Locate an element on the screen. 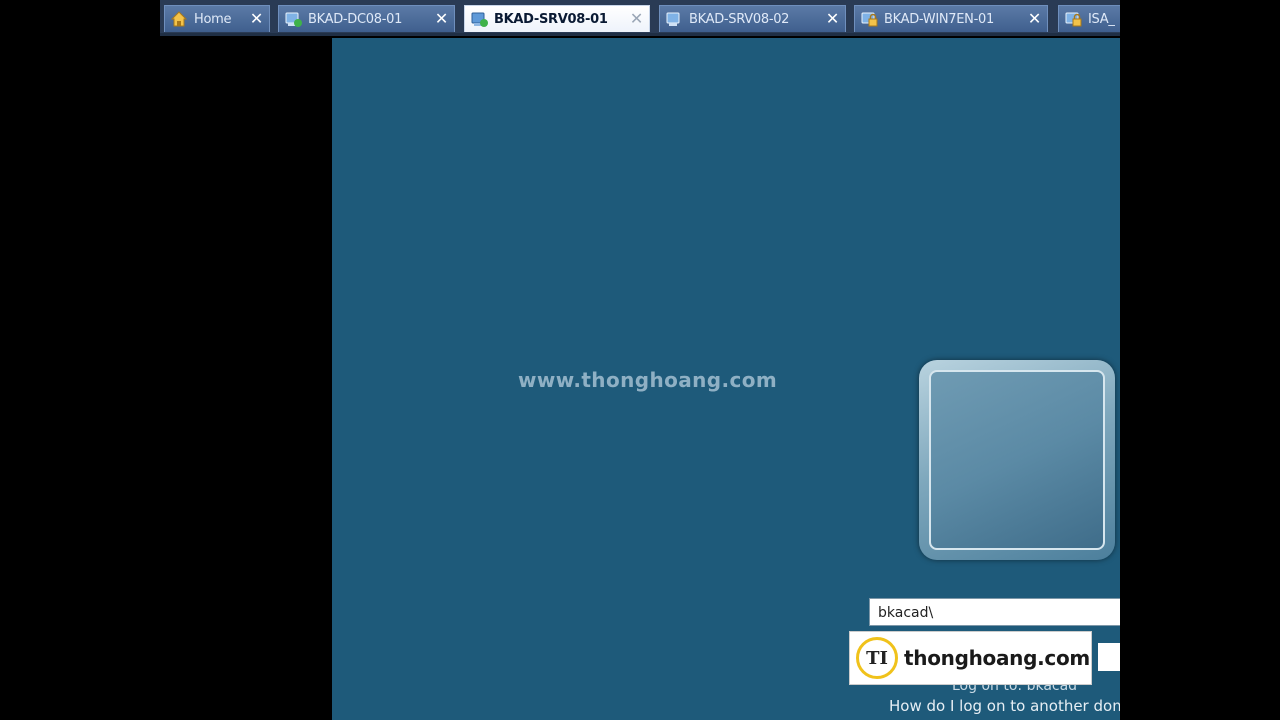 The image size is (1280, 720). vm-icon is located at coordinates (674, 19).